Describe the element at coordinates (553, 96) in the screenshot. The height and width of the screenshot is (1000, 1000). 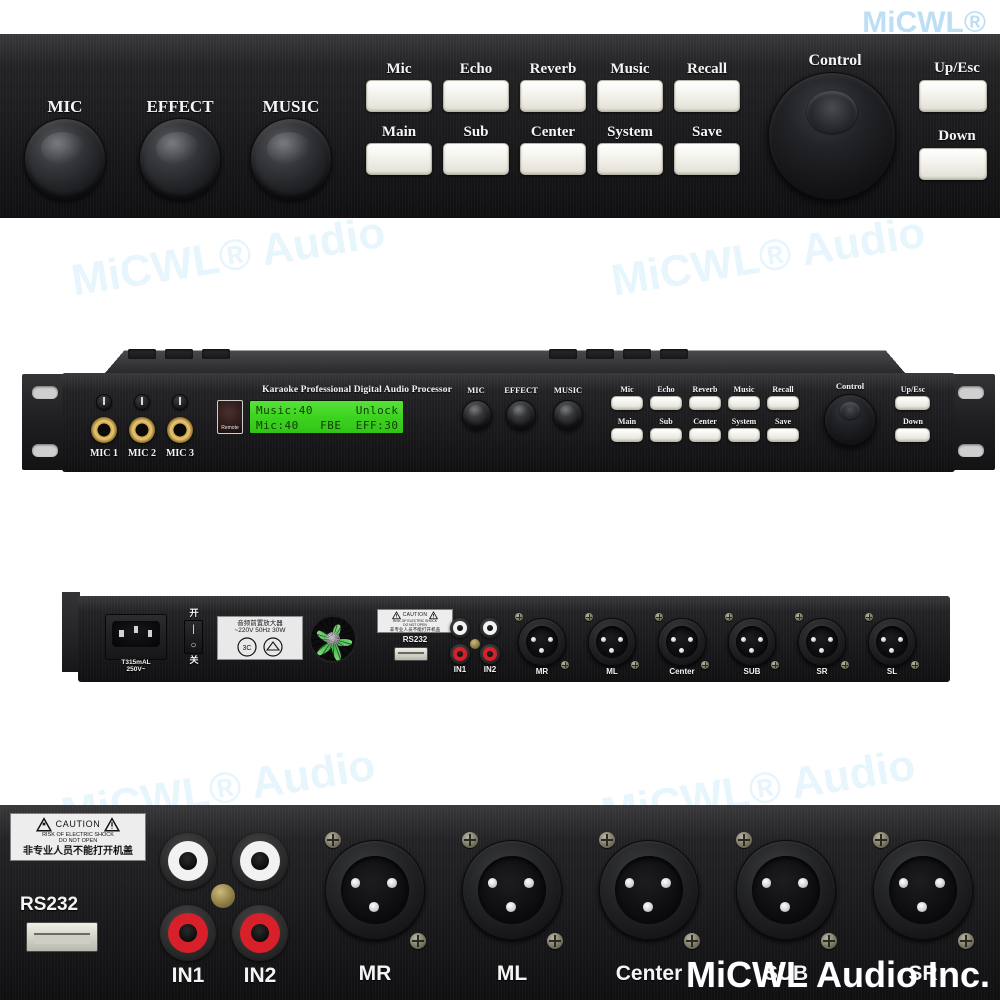
I see `button-reverb` at that location.